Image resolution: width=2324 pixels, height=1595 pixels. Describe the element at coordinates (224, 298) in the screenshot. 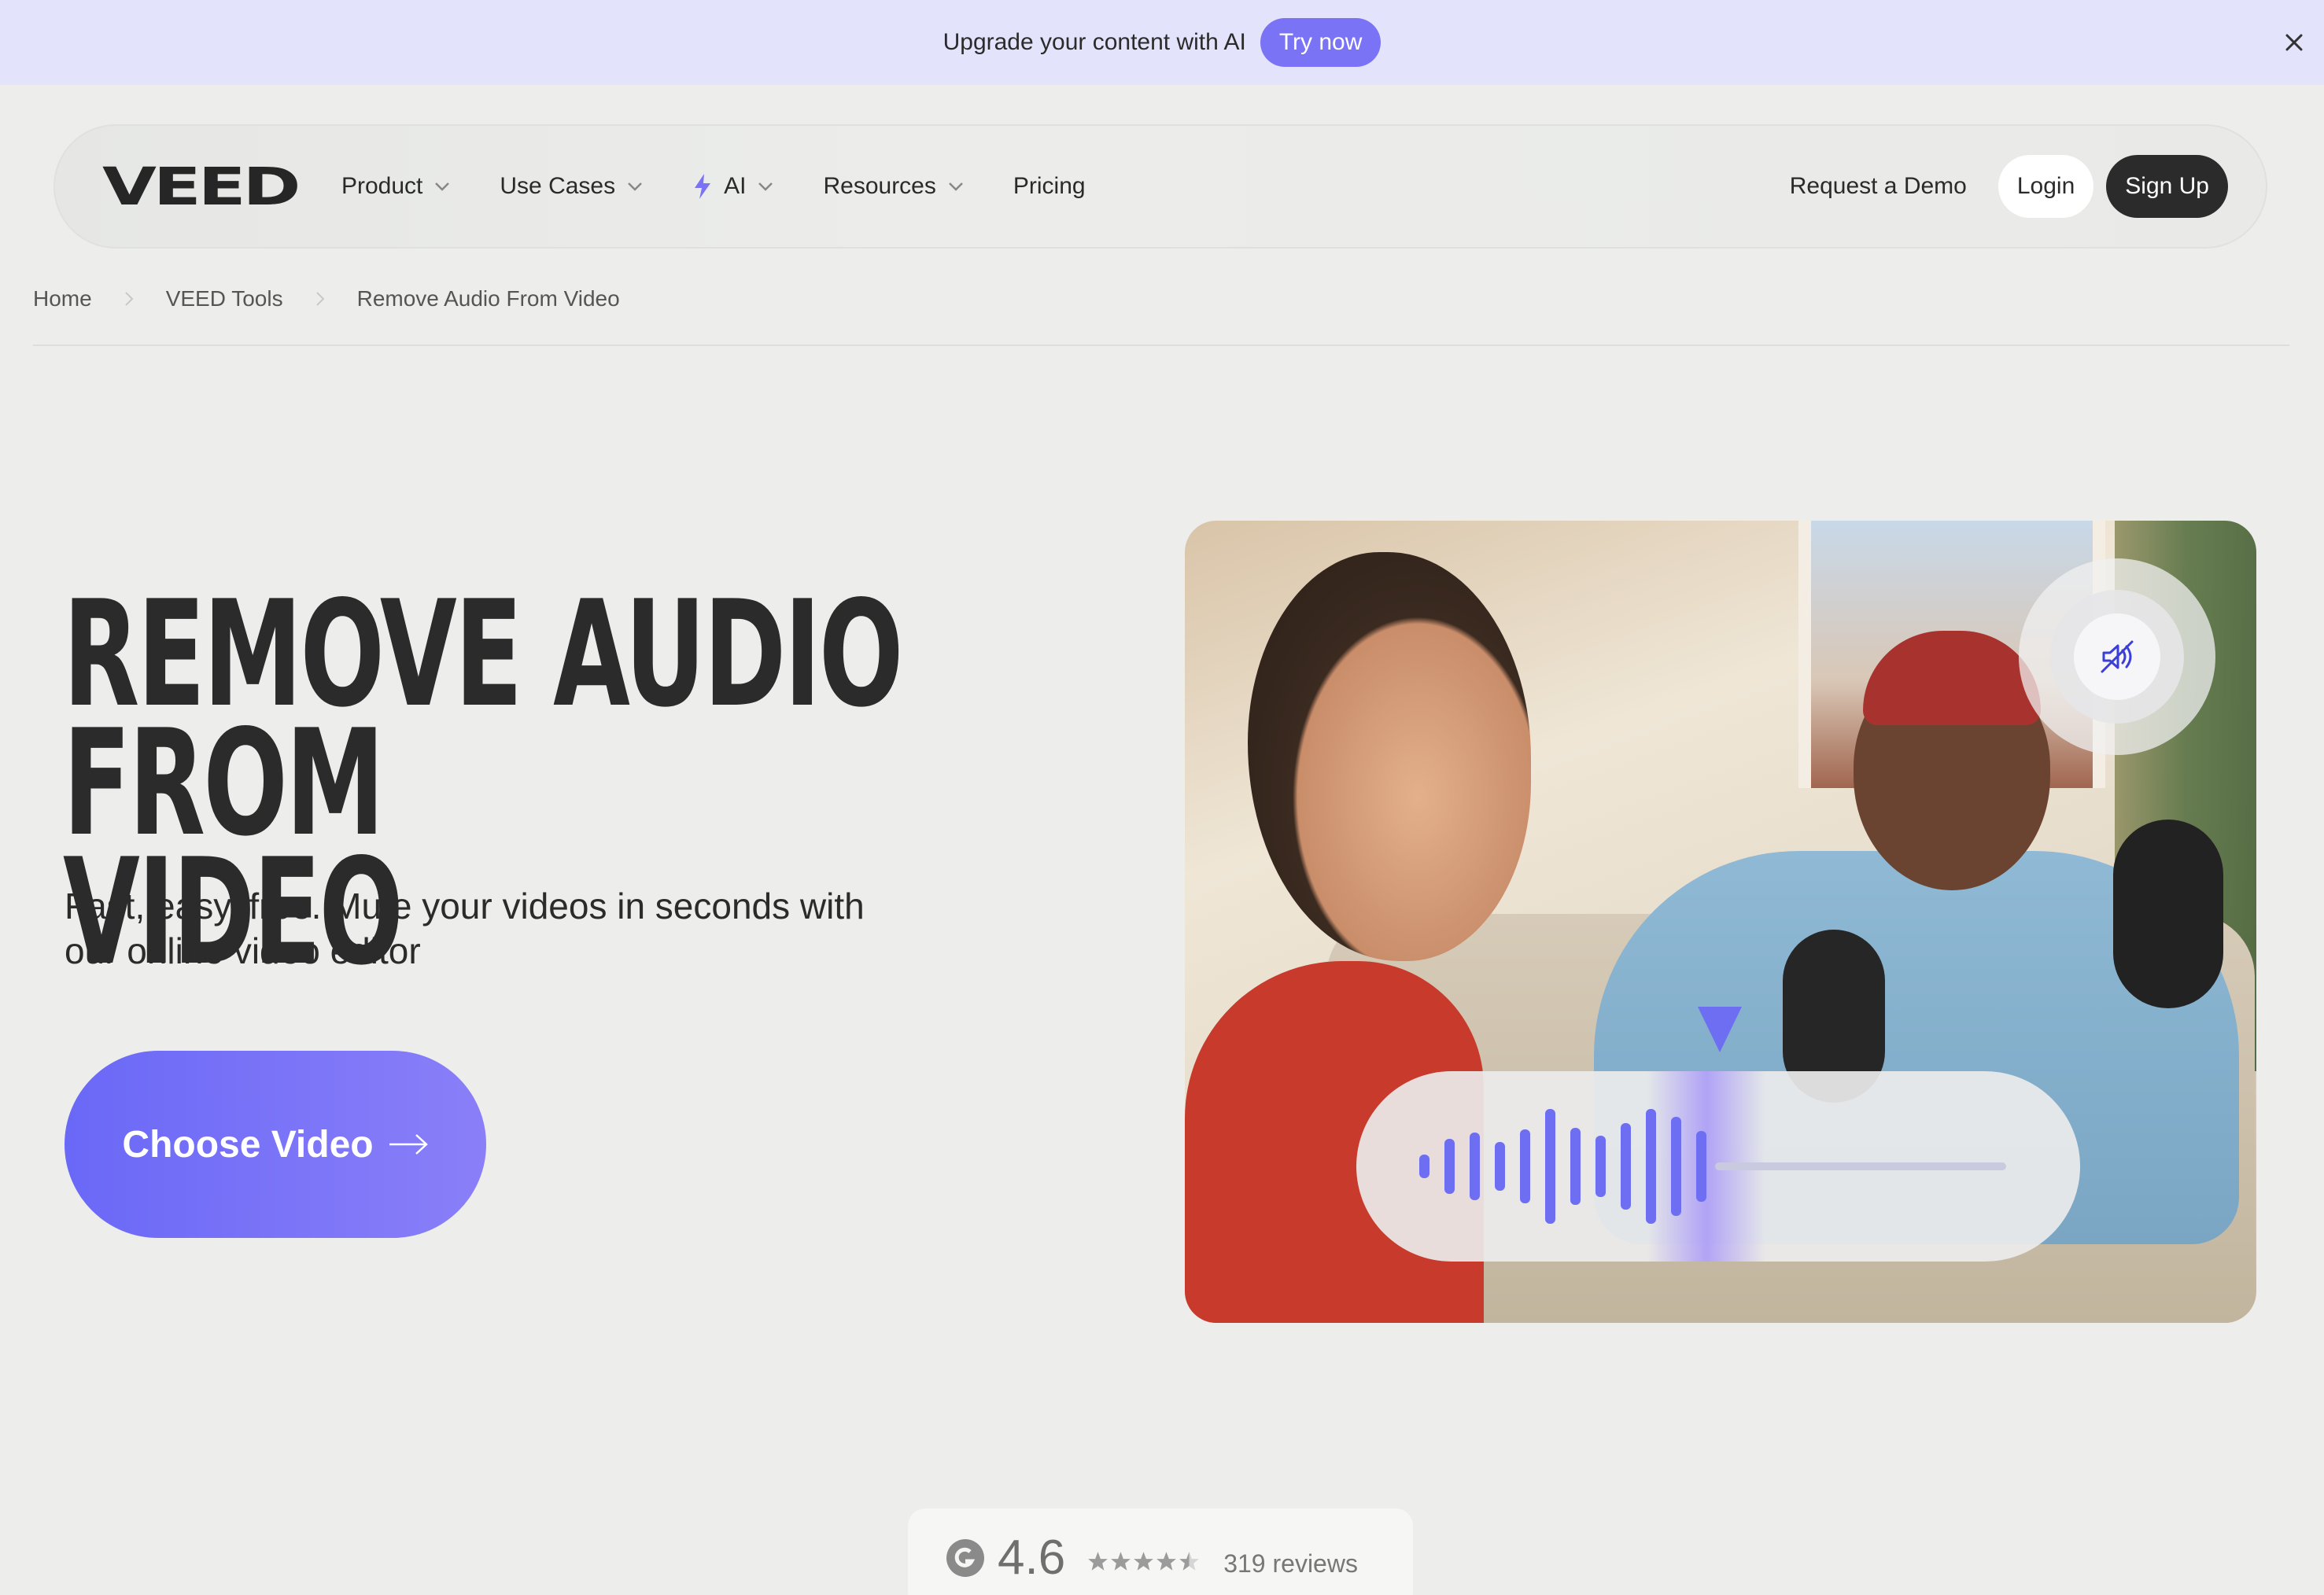

I see `breadcrumb-veed-tools: VEED Tools` at that location.